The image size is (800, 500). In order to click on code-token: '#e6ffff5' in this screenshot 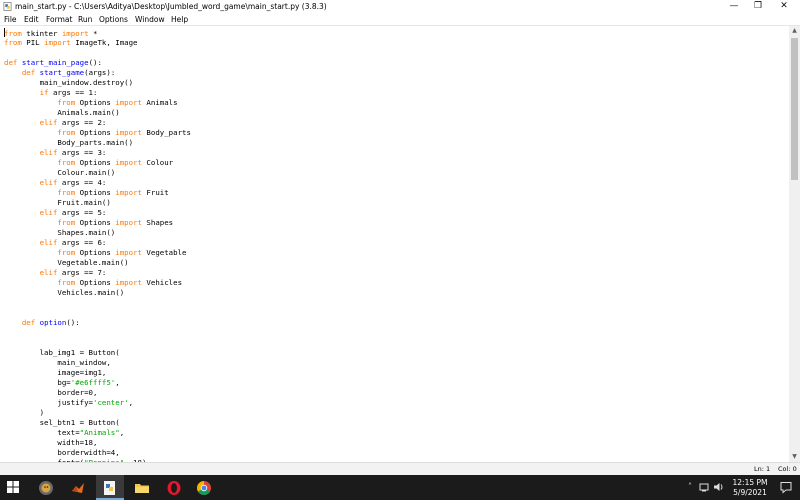, I will do `click(93, 382)`.